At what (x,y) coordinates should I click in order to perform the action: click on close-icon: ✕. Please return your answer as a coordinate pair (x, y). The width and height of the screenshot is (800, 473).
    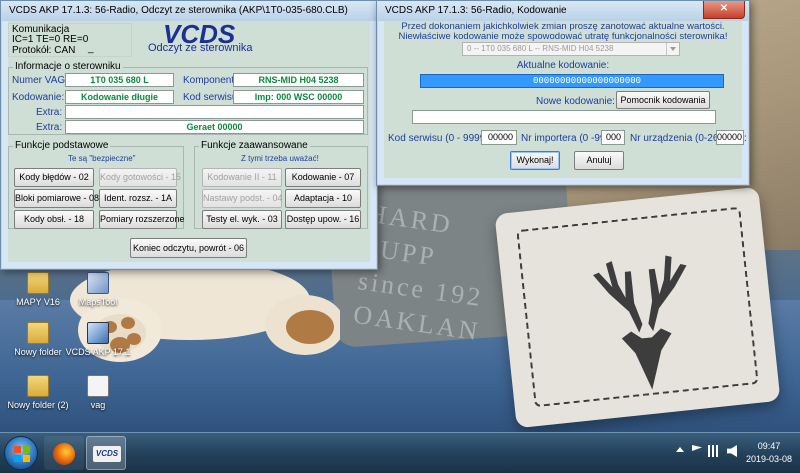
    Looking at the image, I should click on (724, 8).